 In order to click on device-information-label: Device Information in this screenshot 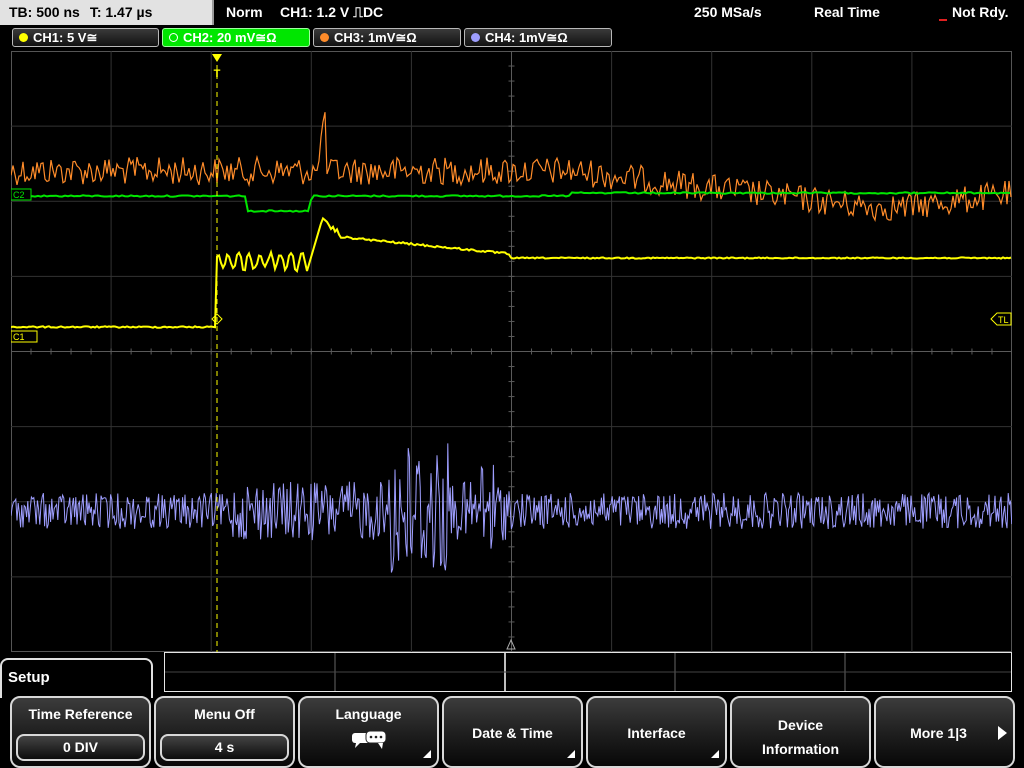, I will do `click(800, 737)`.